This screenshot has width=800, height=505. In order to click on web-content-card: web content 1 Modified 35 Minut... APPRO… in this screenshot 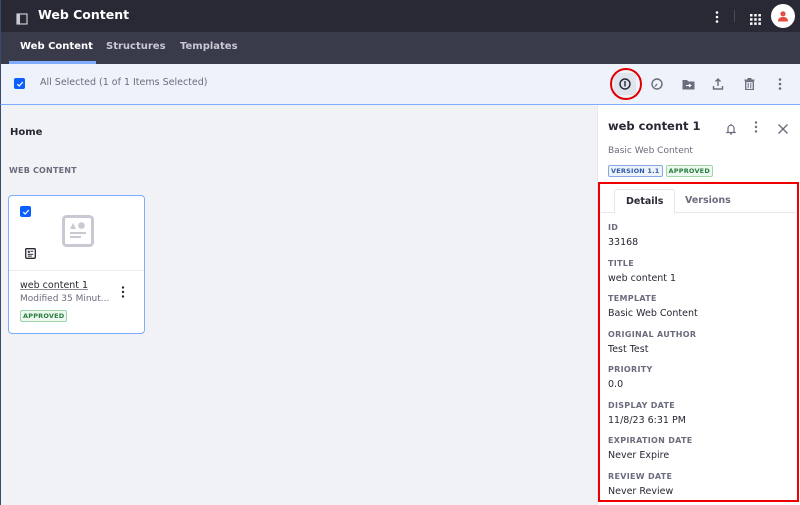, I will do `click(76, 264)`.